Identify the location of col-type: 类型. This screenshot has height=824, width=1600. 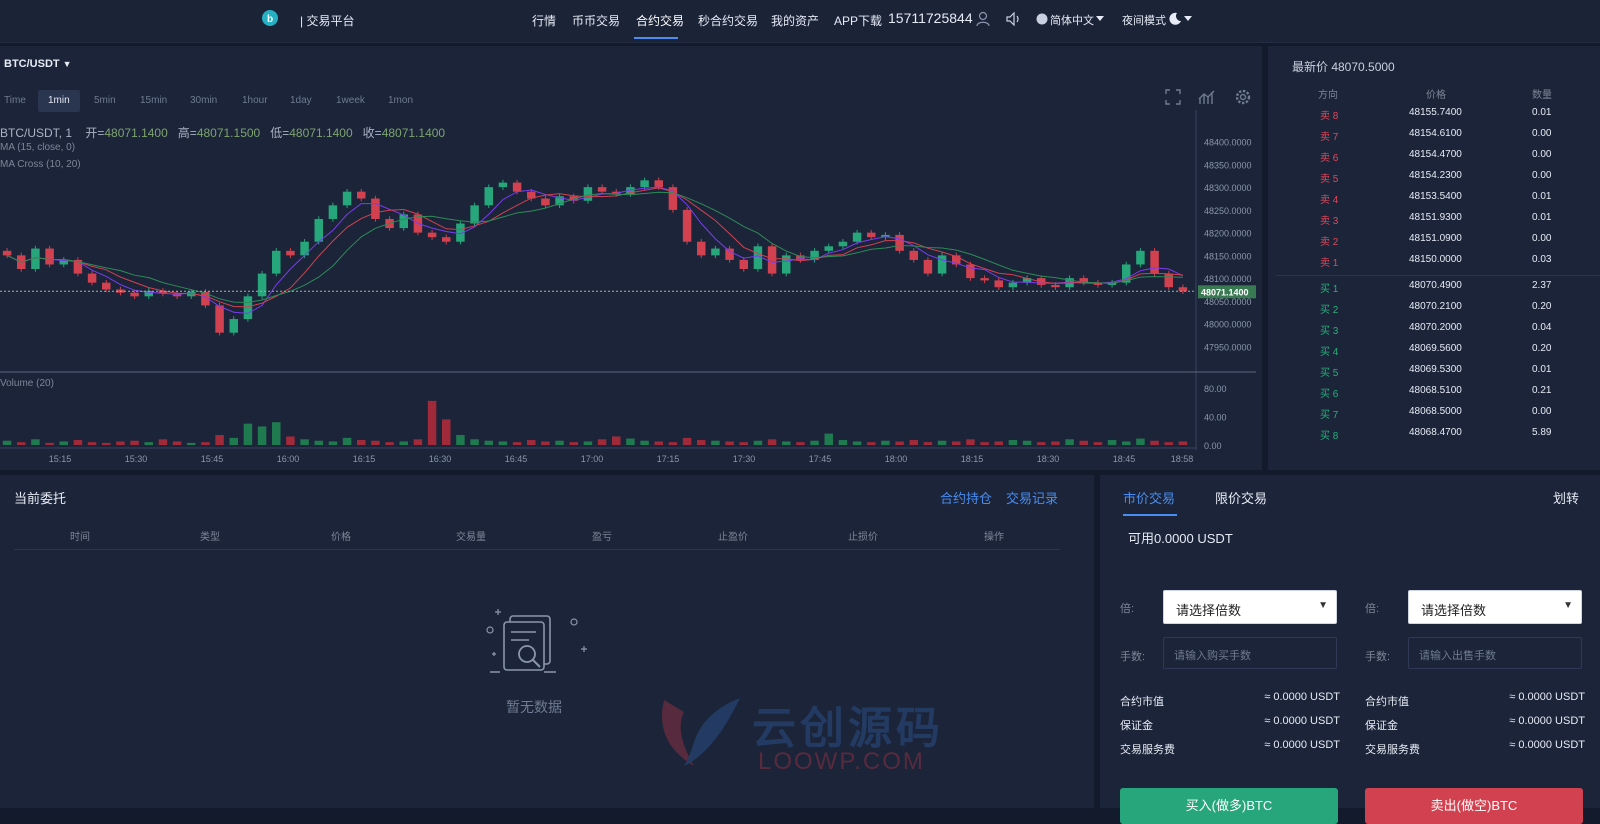
(210, 537).